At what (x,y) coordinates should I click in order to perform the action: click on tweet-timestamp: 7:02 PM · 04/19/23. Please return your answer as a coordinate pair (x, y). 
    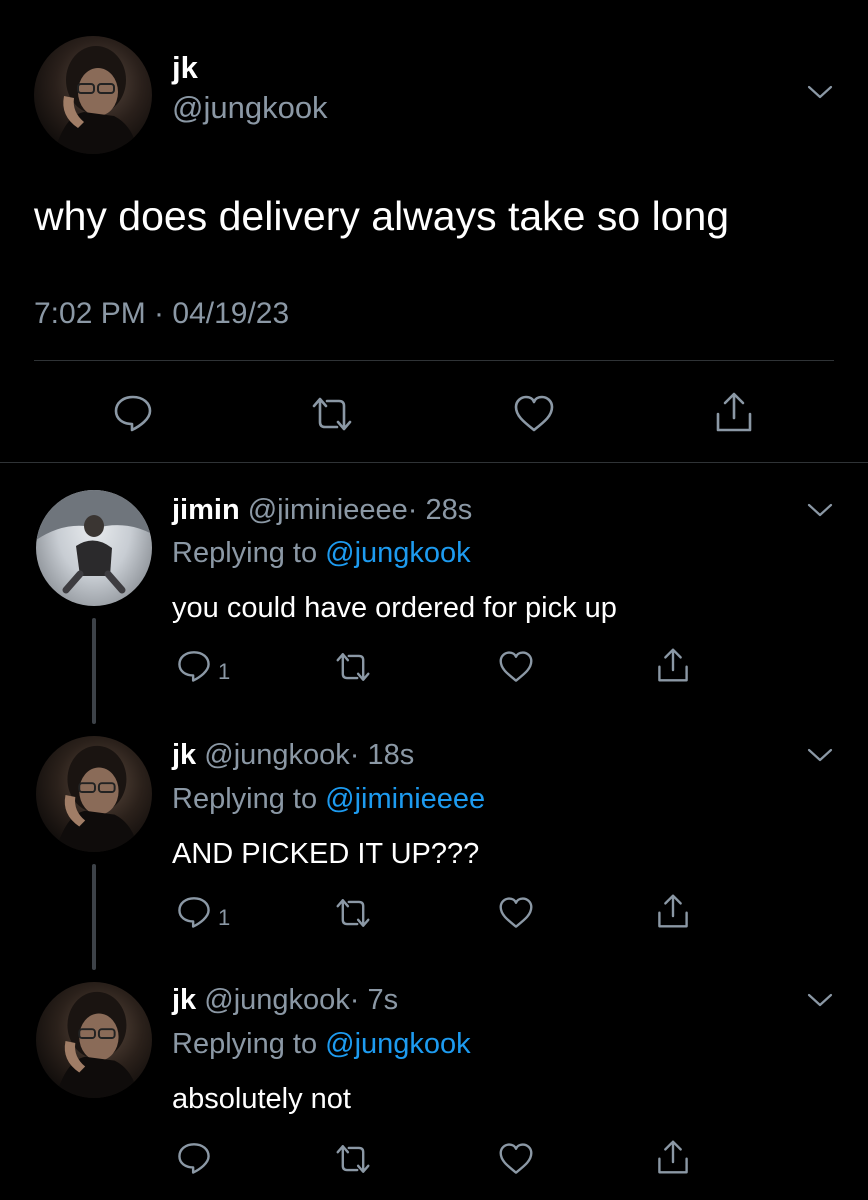
    Looking at the image, I should click on (161, 314).